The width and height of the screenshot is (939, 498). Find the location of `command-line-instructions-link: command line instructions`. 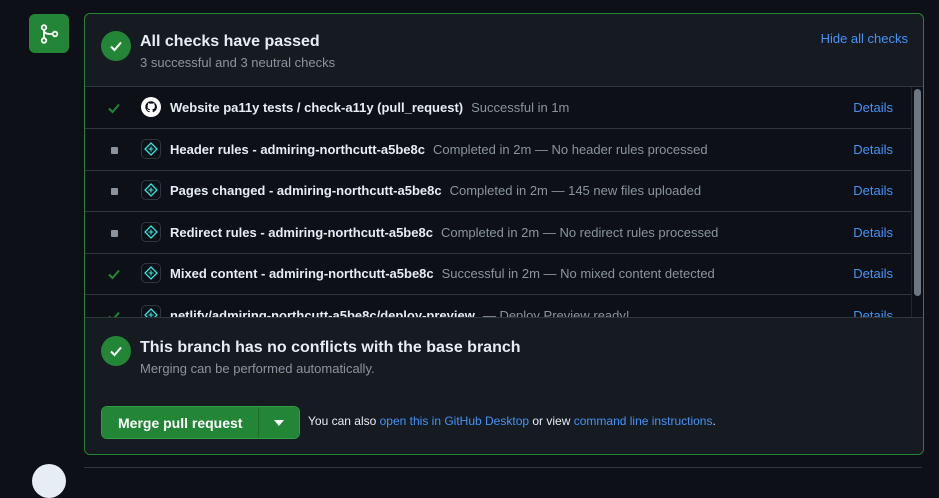

command-line-instructions-link: command line instructions is located at coordinates (643, 421).